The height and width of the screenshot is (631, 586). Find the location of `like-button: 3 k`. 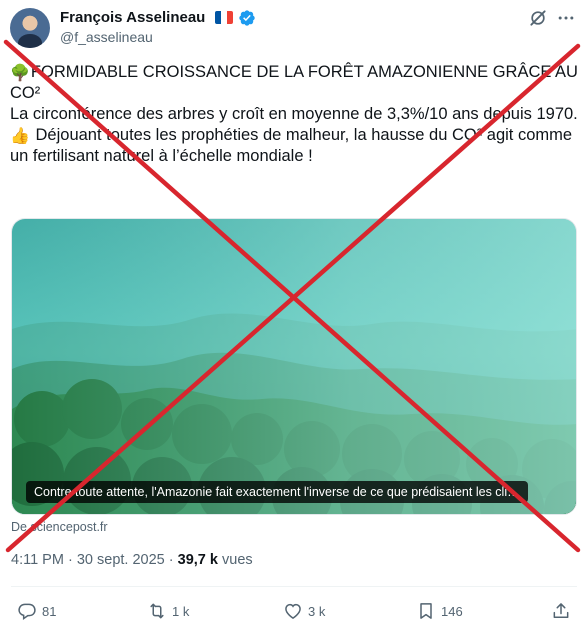

like-button: 3 k is located at coordinates (304, 611).